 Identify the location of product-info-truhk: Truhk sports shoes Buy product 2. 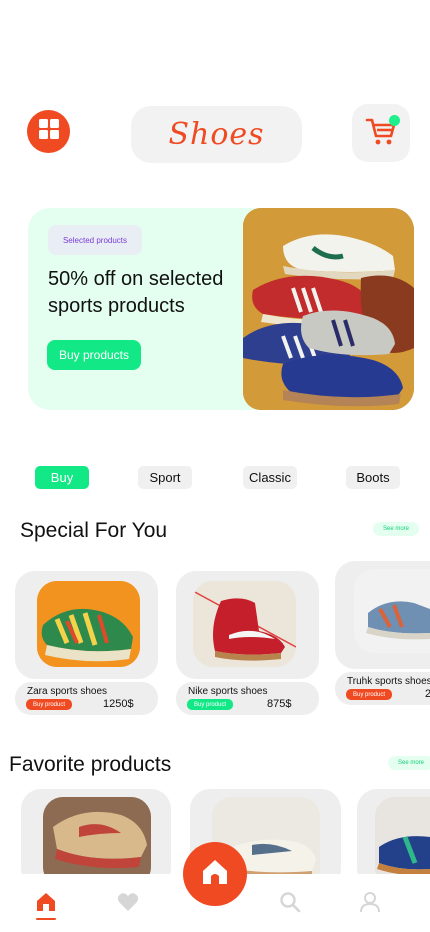
(382, 688).